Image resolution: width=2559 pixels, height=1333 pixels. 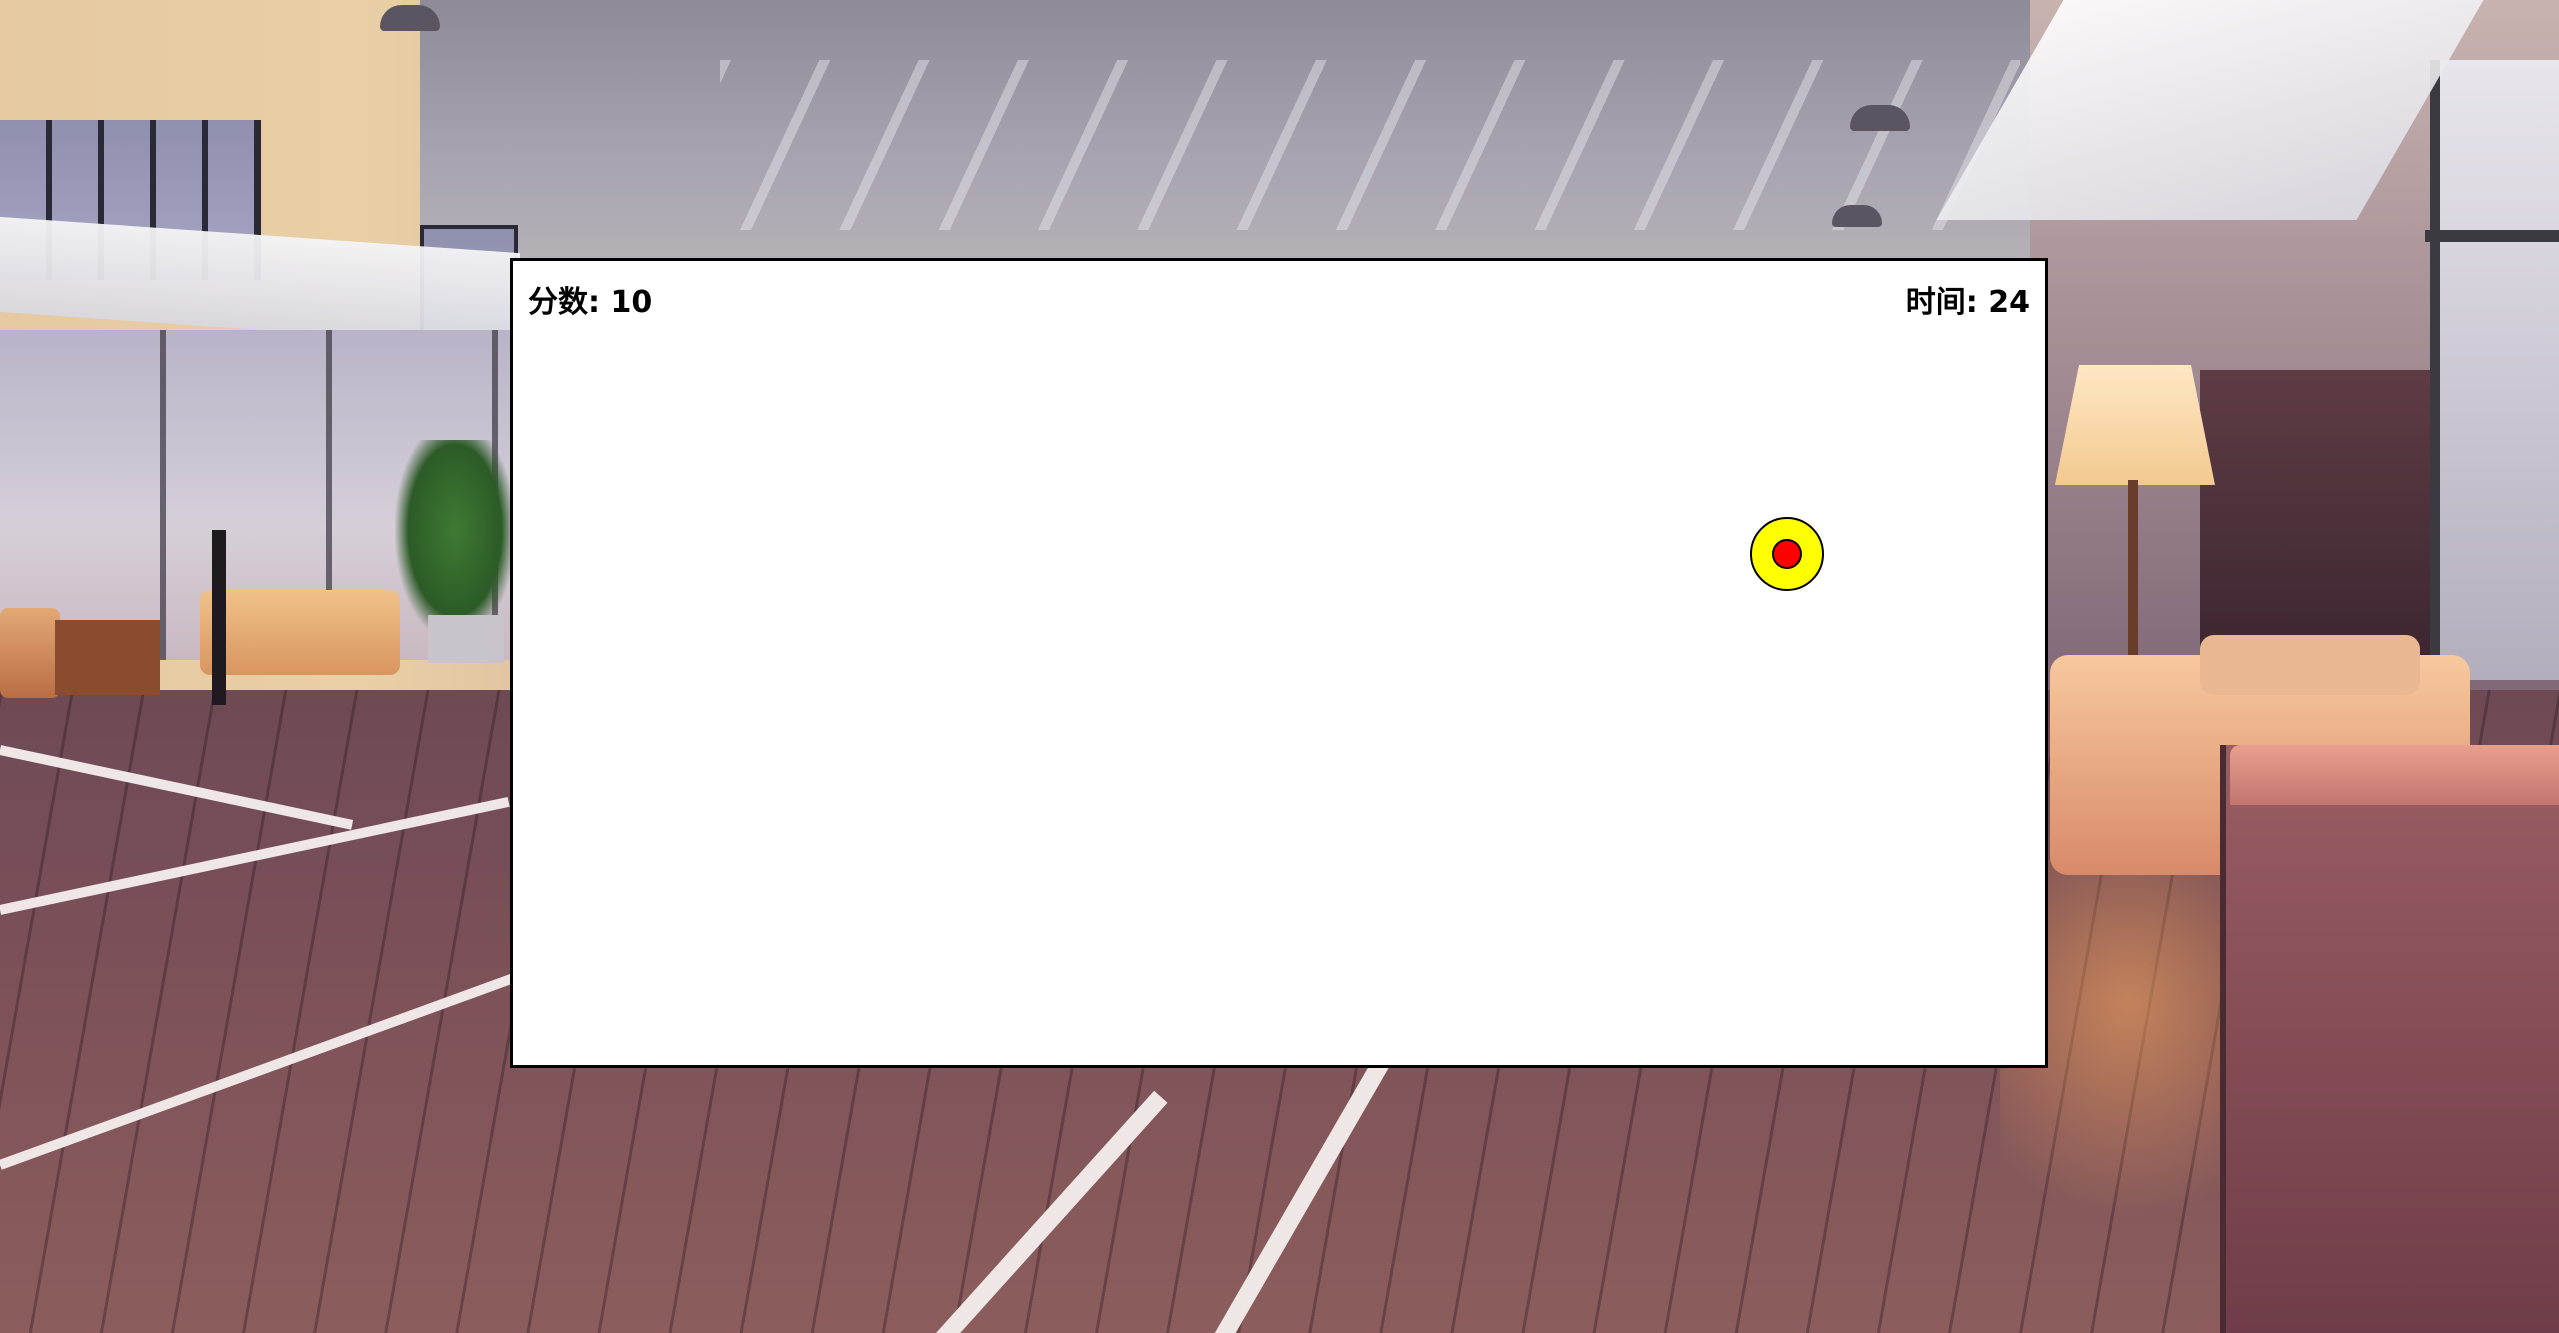 I want to click on background-plant, so click(x=455, y=540).